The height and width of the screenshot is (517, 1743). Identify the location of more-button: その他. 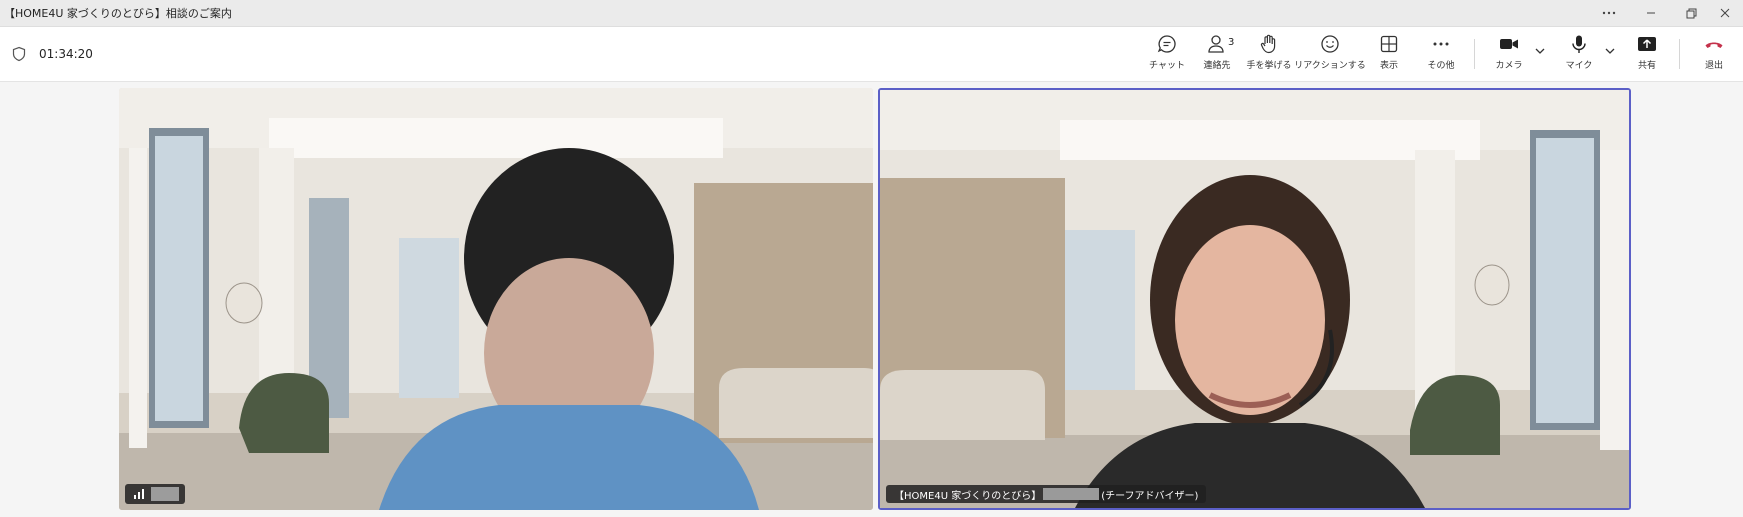
(1441, 56).